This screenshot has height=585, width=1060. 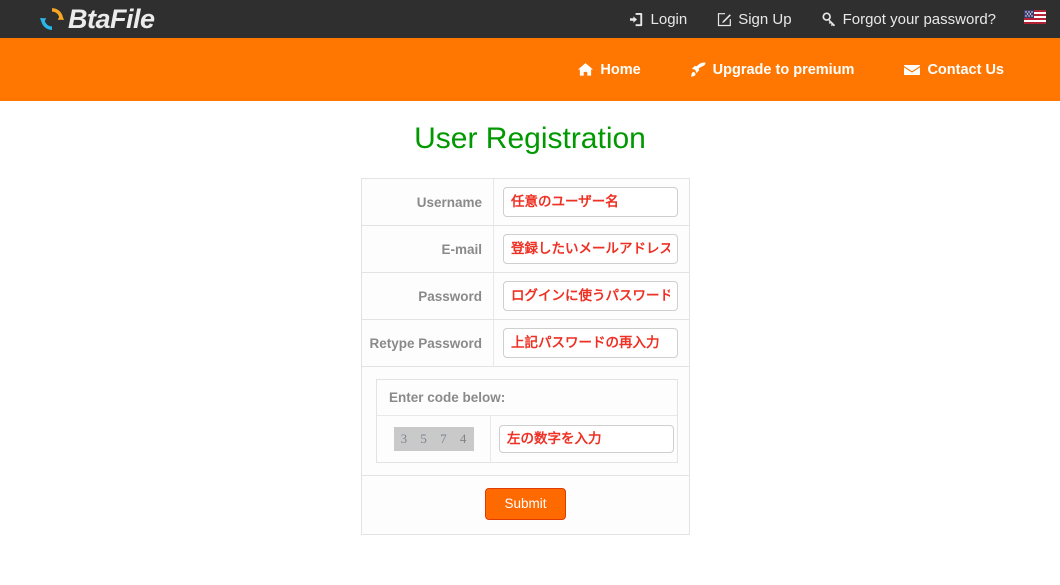 I want to click on home-icon, so click(x=586, y=69).